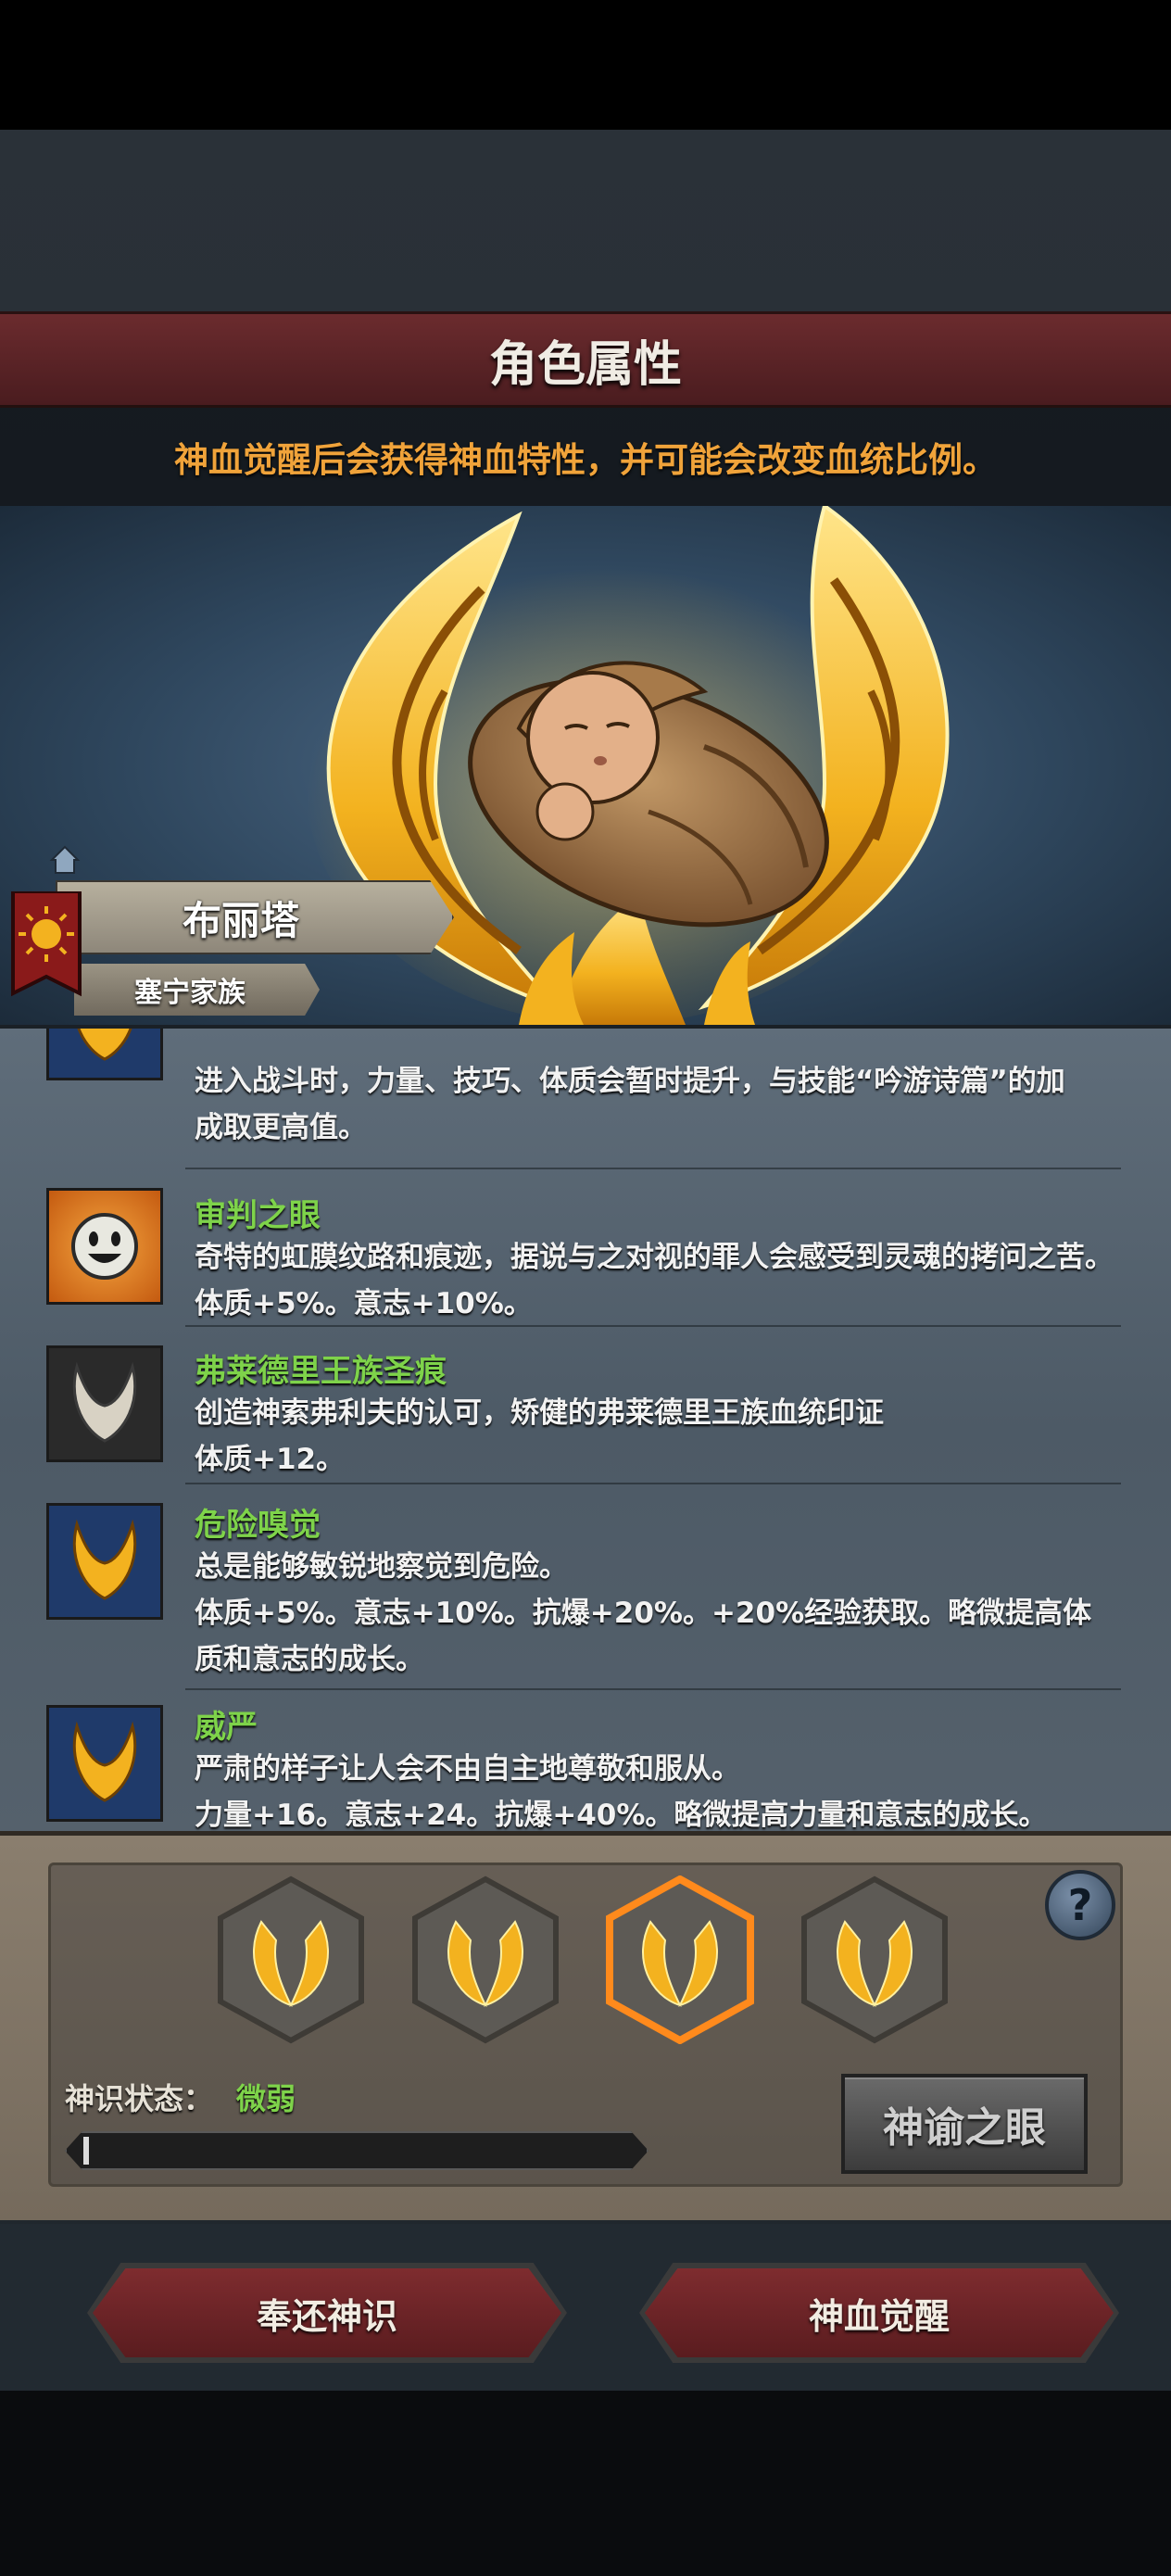  Describe the element at coordinates (468, 1769) in the screenshot. I see `trait-desc-line: 严肃的样子让人会不由自主地尊敬和服从。` at that location.